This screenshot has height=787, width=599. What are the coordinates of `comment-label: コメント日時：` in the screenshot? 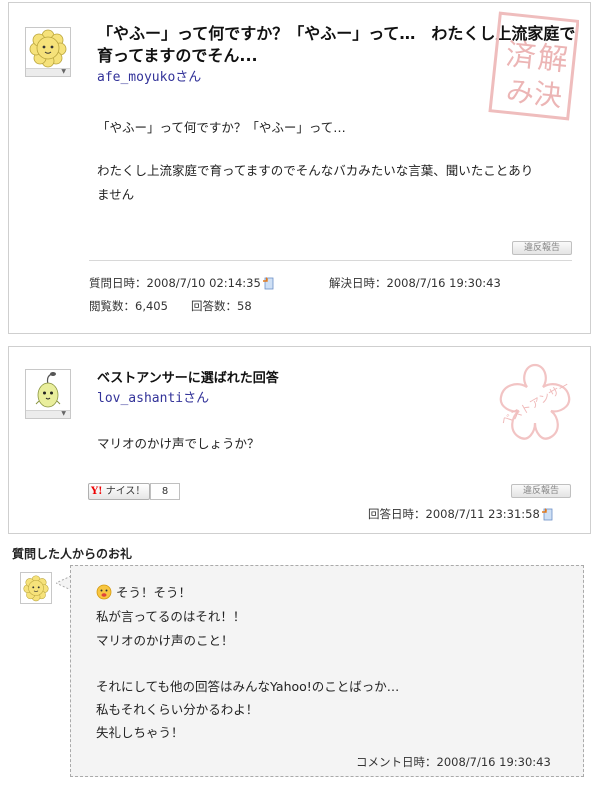 It's located at (396, 762).